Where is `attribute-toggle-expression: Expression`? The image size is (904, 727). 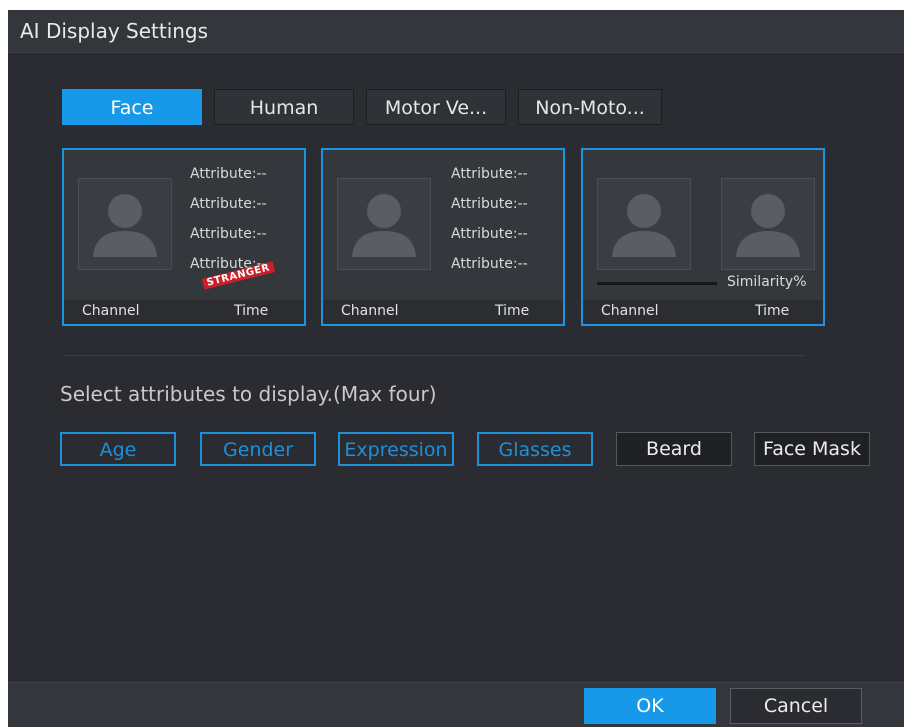
attribute-toggle-expression: Expression is located at coordinates (396, 449).